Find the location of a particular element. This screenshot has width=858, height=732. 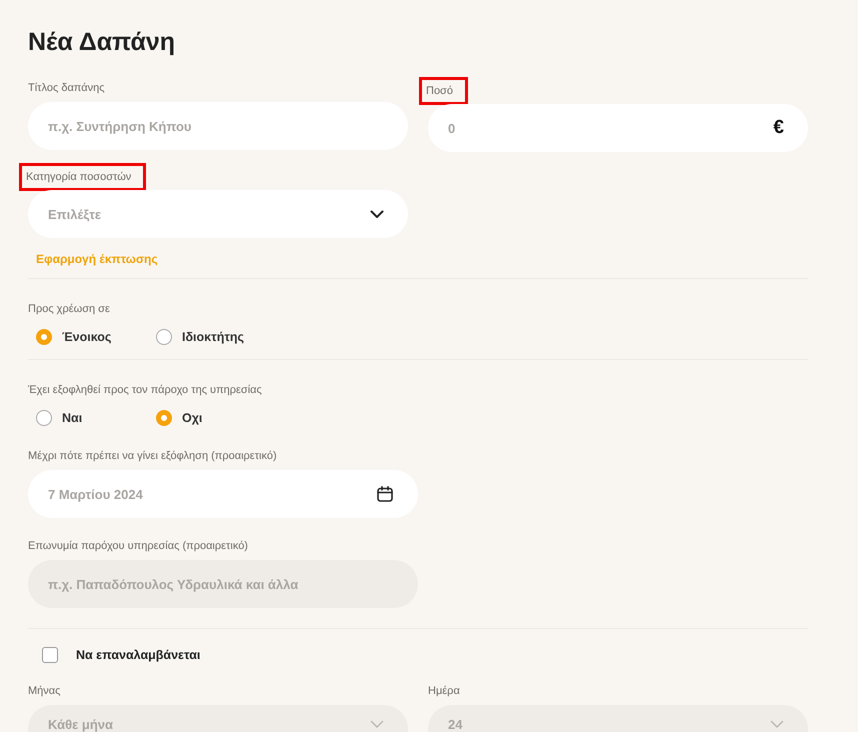

radio-option: Ιδιοκτήτης is located at coordinates (212, 337).